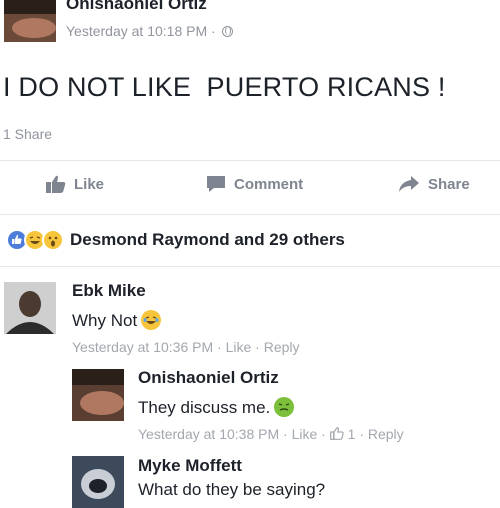 Image resolution: width=500 pixels, height=508 pixels. I want to click on comment-timestamp: Yesterday at 10:36 PM, so click(142, 347).